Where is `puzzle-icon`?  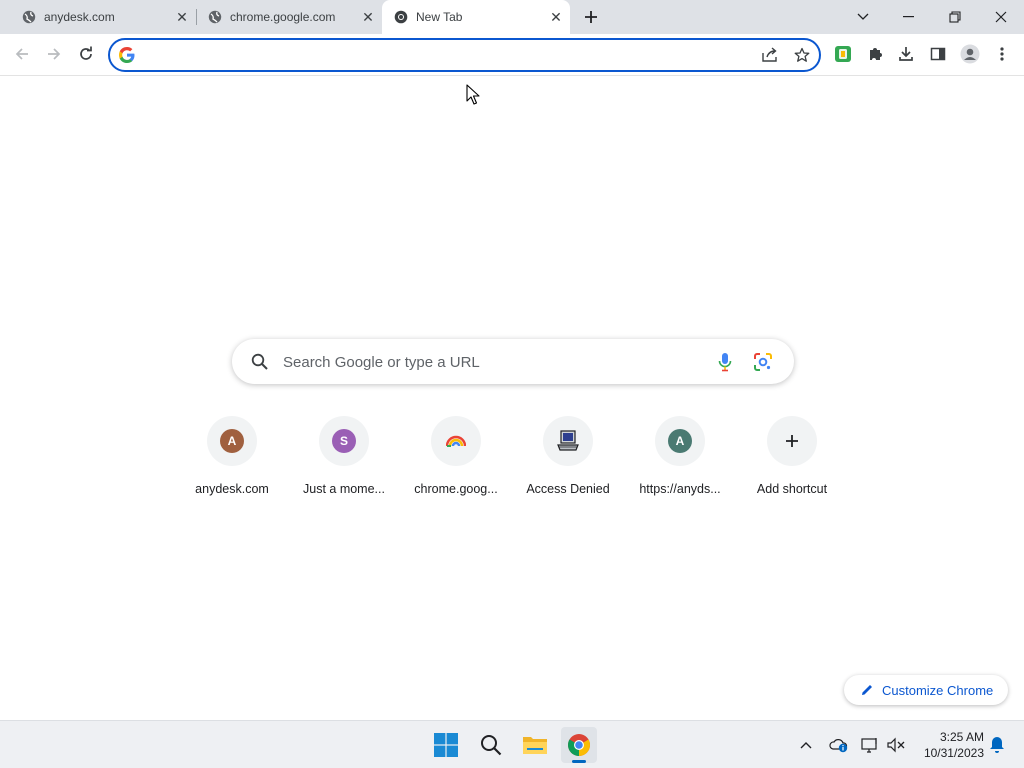 puzzle-icon is located at coordinates (876, 54).